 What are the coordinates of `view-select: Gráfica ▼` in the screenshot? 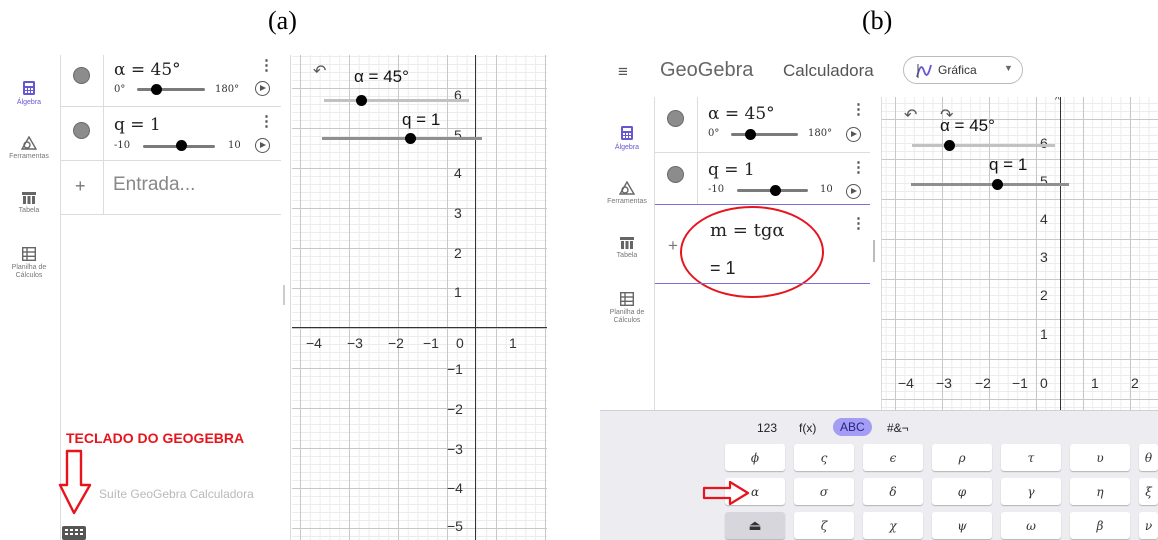 It's located at (963, 70).